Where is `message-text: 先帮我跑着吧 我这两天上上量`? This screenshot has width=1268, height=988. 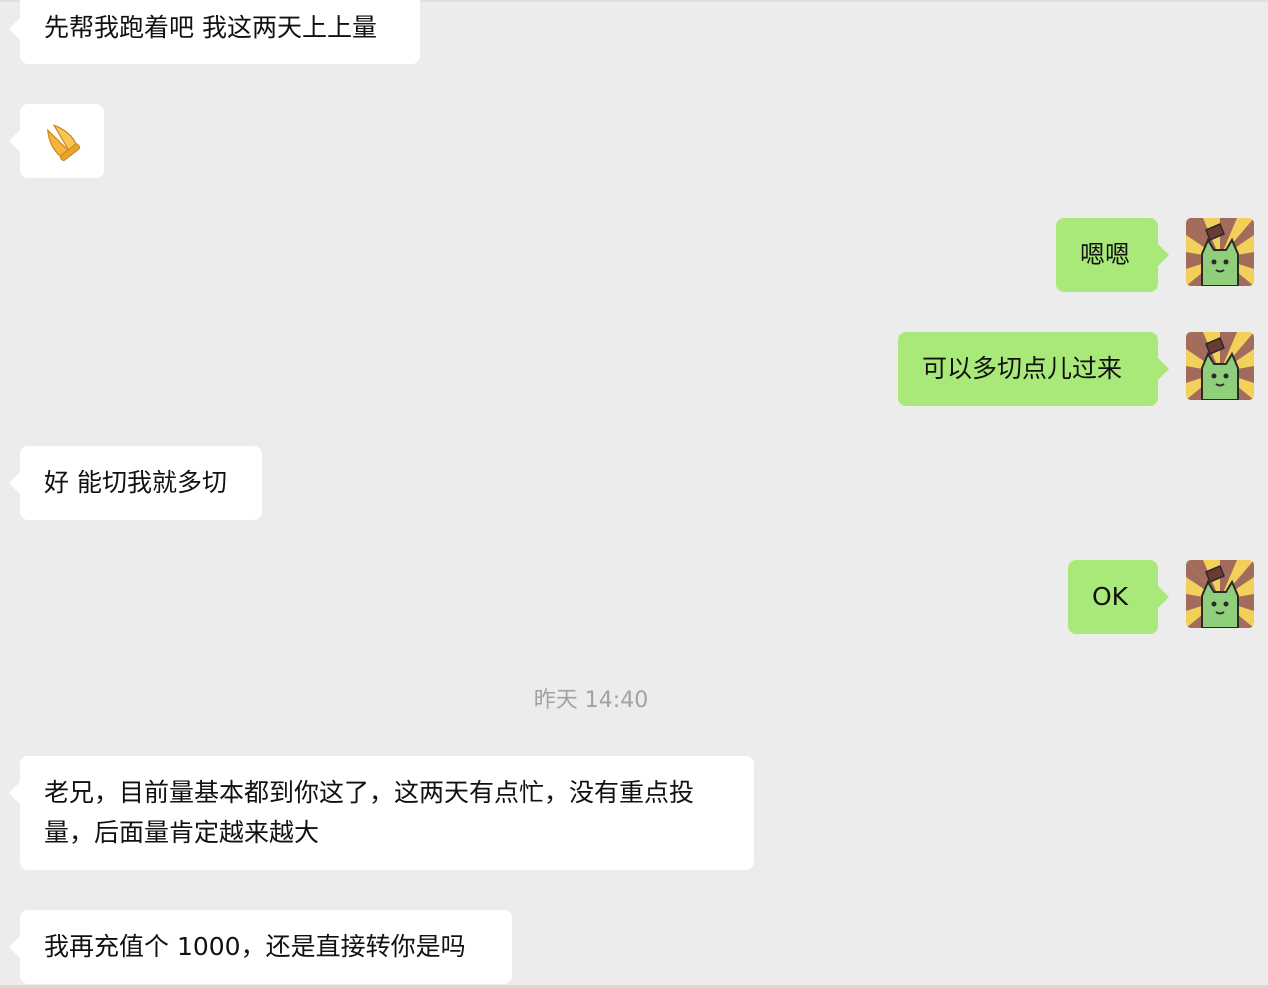
message-text: 先帮我跑着吧 我这两天上上量 is located at coordinates (210, 27).